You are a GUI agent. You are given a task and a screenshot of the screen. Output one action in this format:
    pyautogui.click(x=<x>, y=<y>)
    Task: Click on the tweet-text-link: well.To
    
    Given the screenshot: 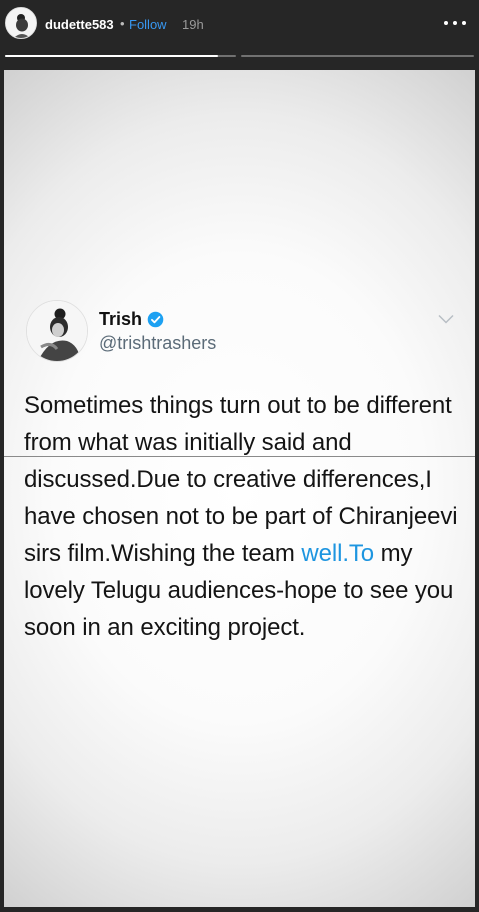 What is the action you would take?
    pyautogui.click(x=337, y=553)
    